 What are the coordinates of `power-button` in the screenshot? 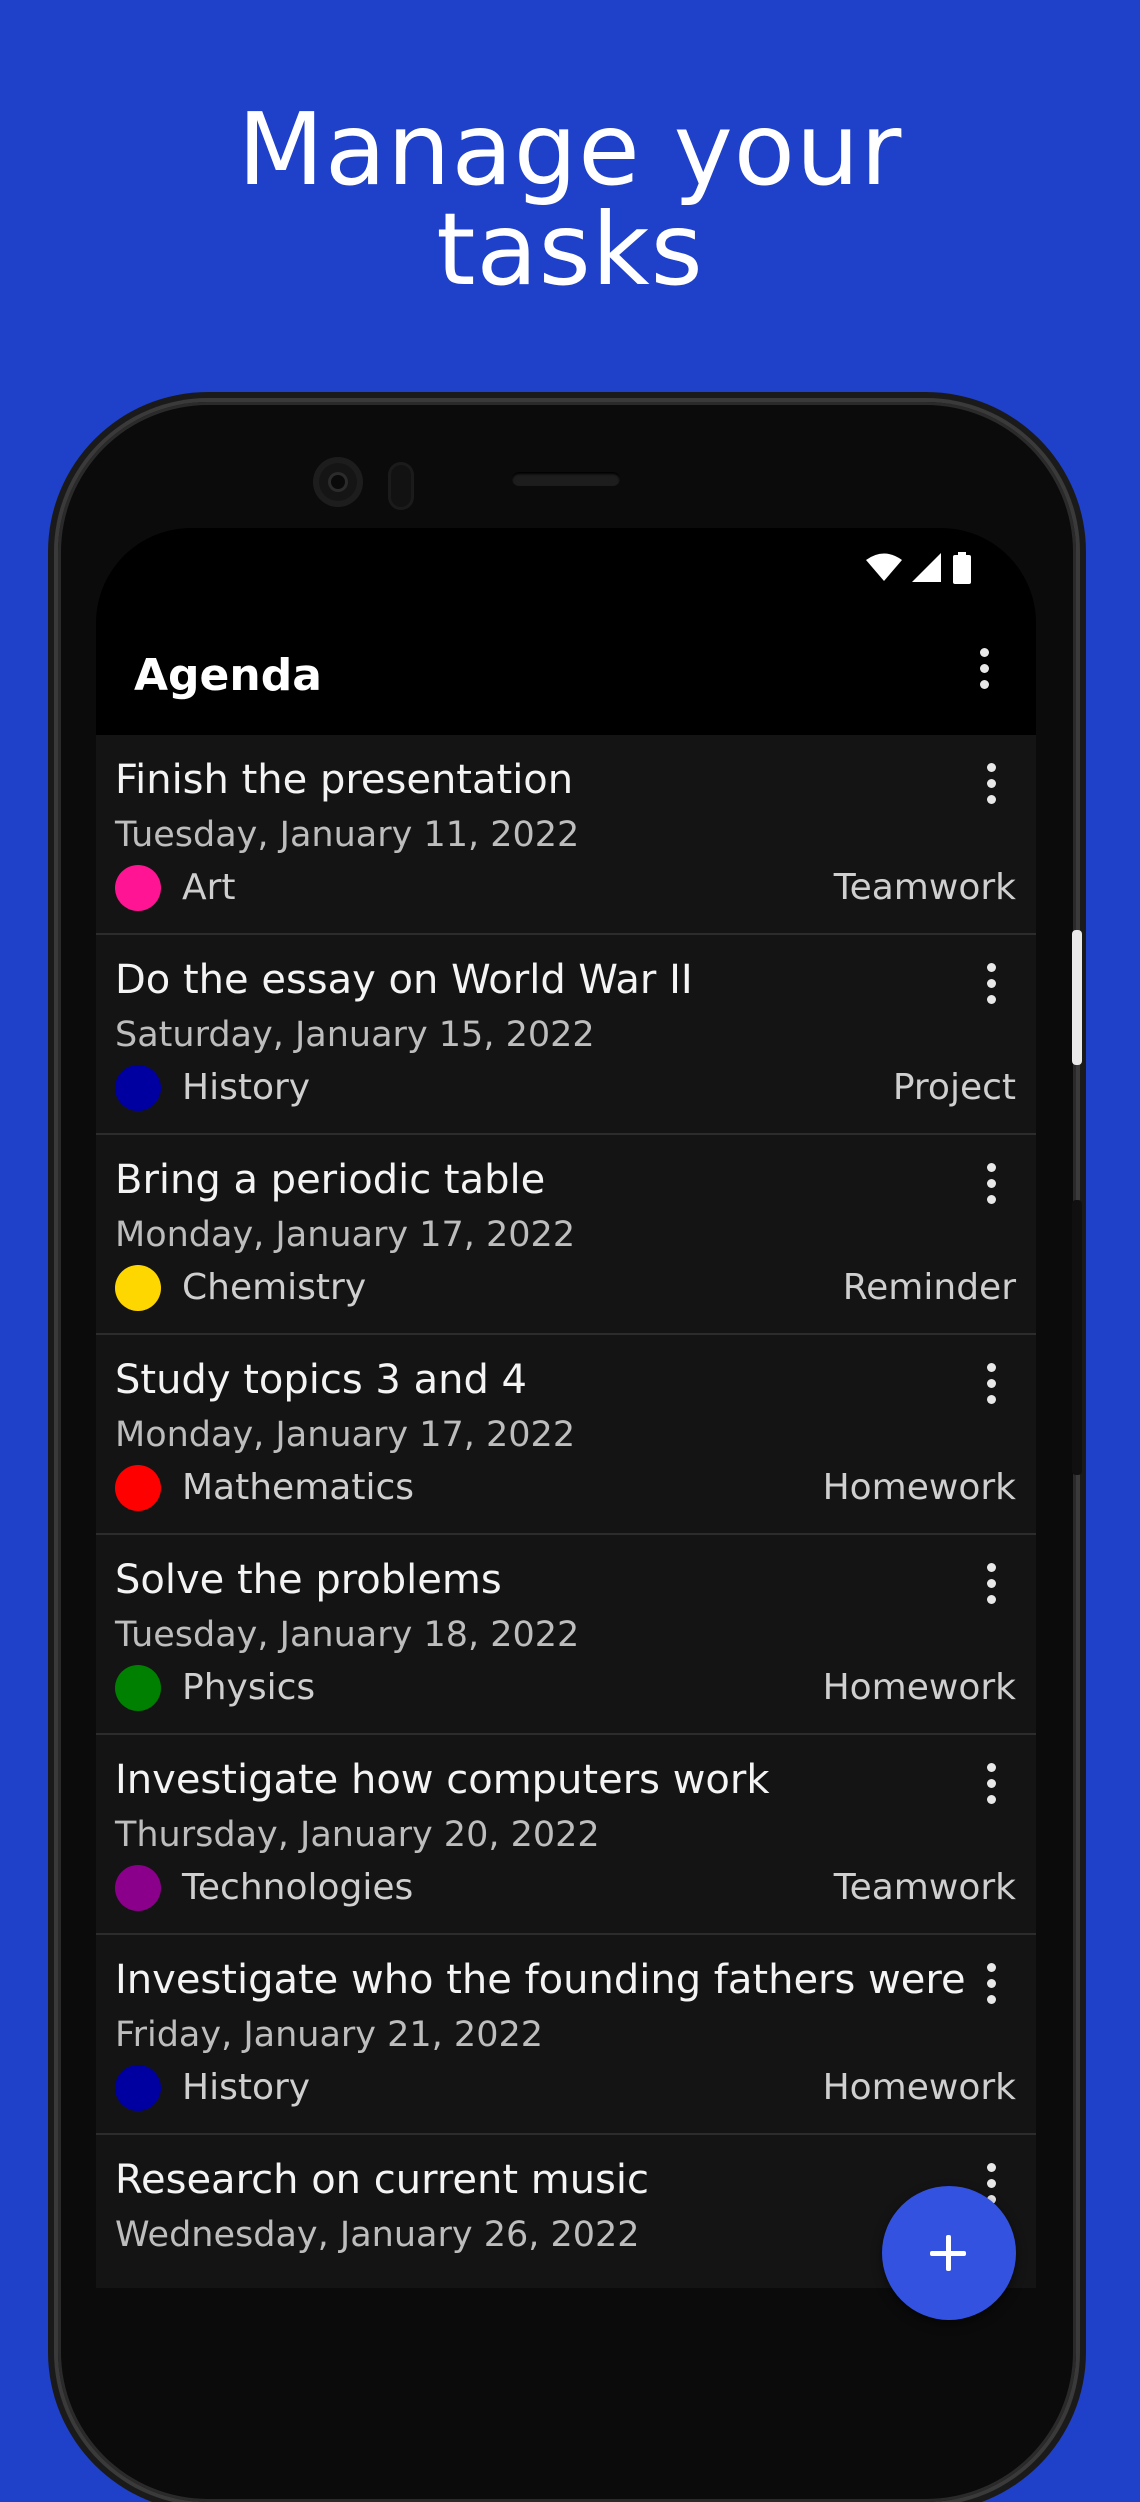 It's located at (1077, 997).